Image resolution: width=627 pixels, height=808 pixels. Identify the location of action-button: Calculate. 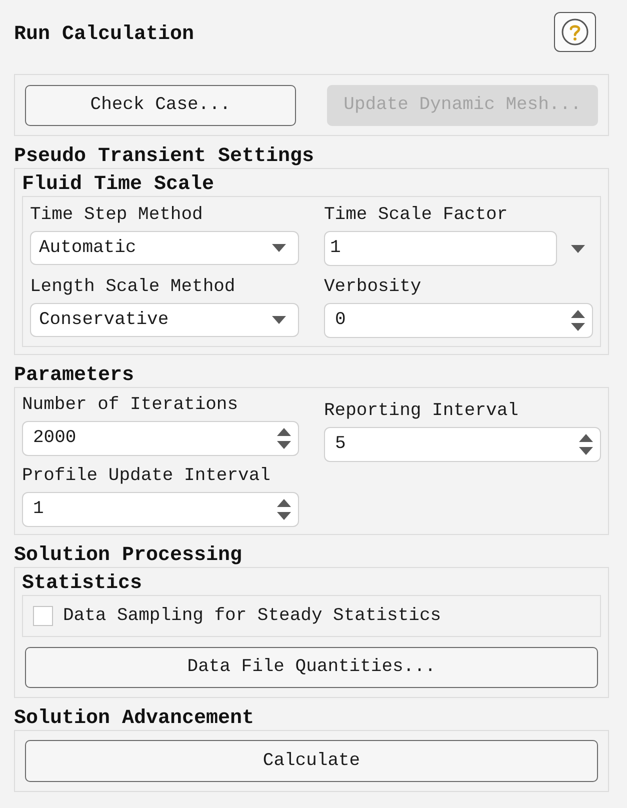
(311, 761).